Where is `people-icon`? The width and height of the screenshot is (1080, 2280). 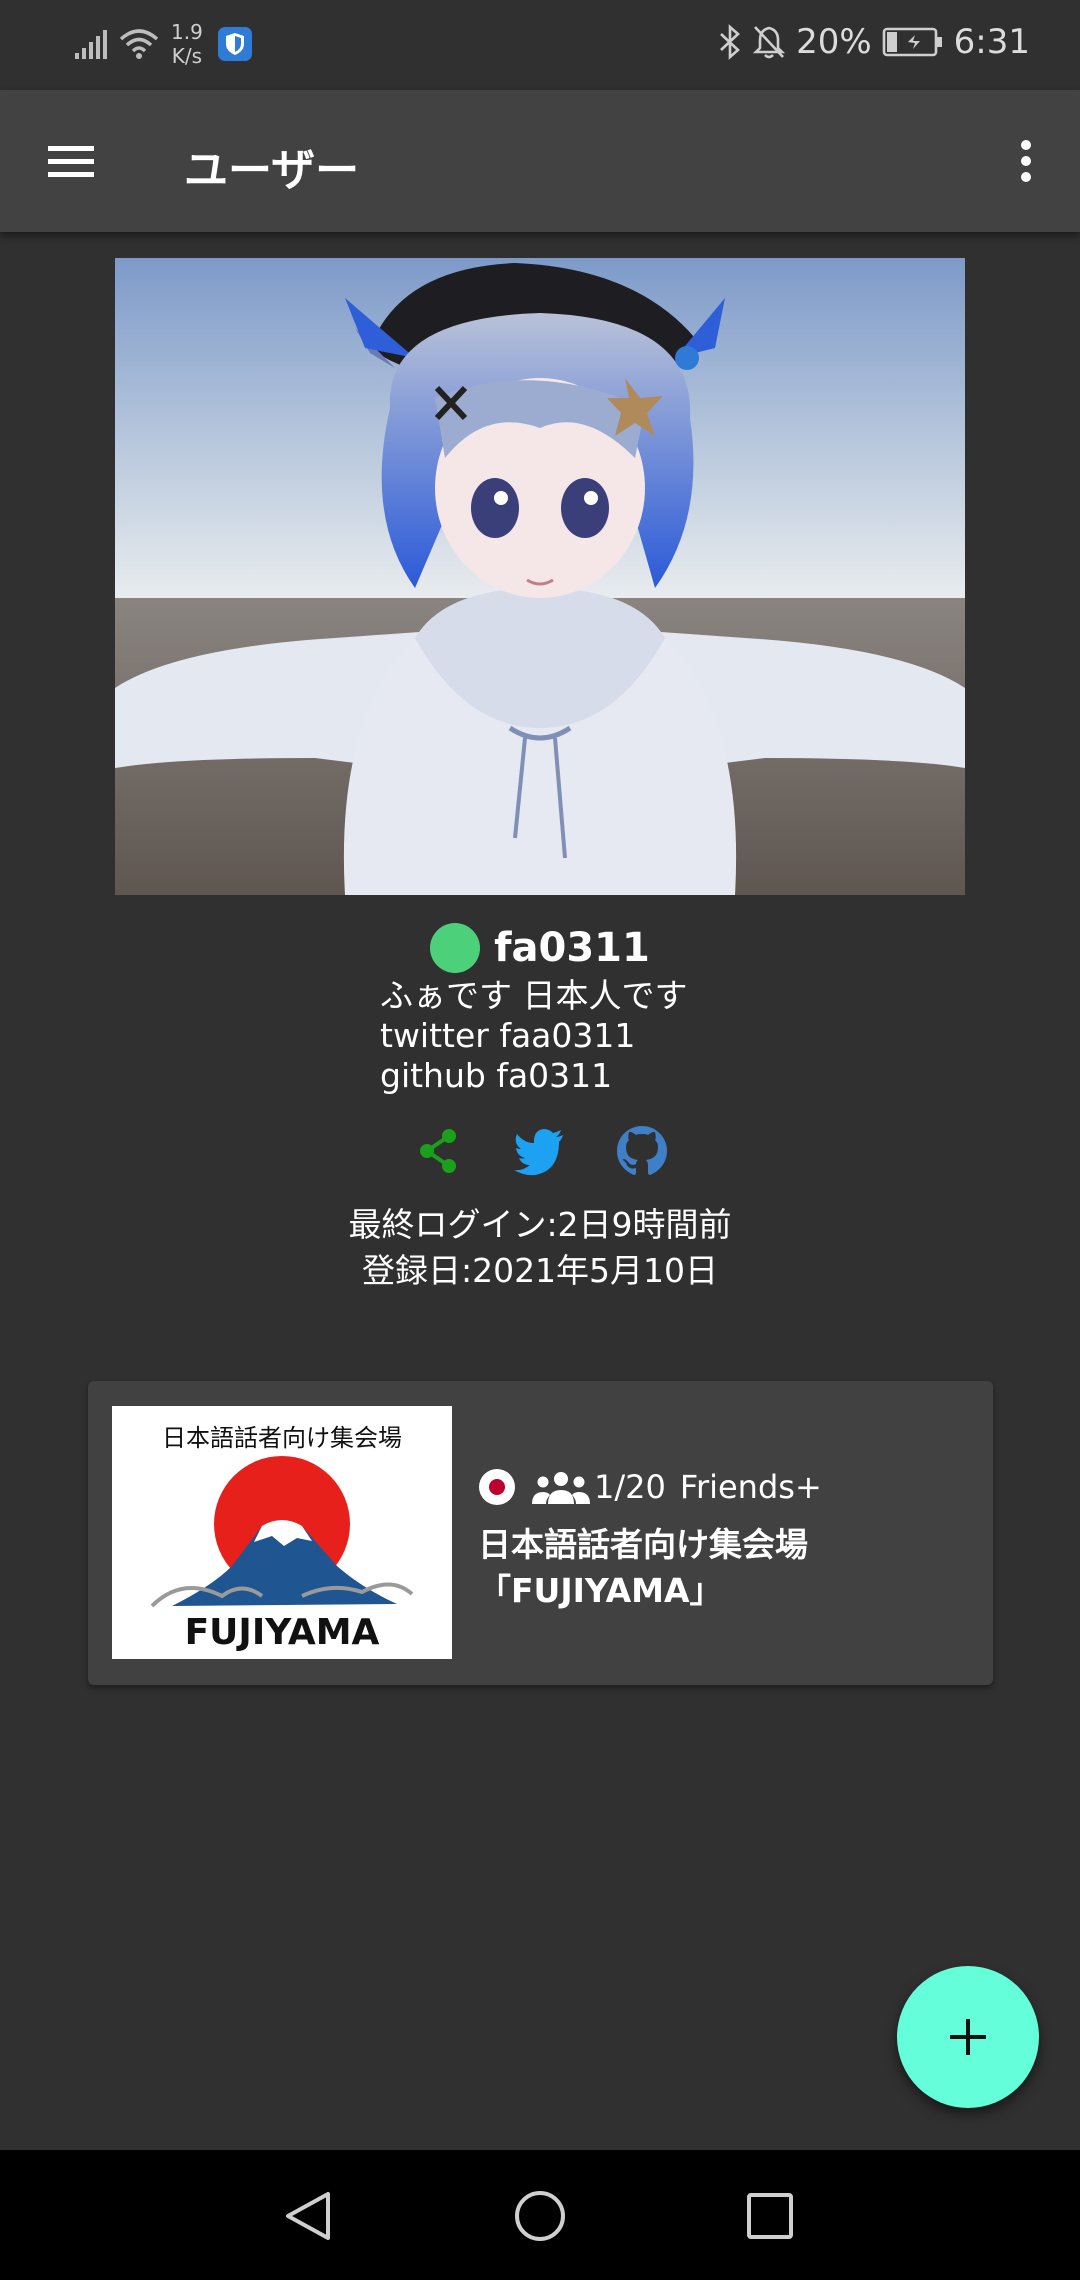
people-icon is located at coordinates (561, 1488).